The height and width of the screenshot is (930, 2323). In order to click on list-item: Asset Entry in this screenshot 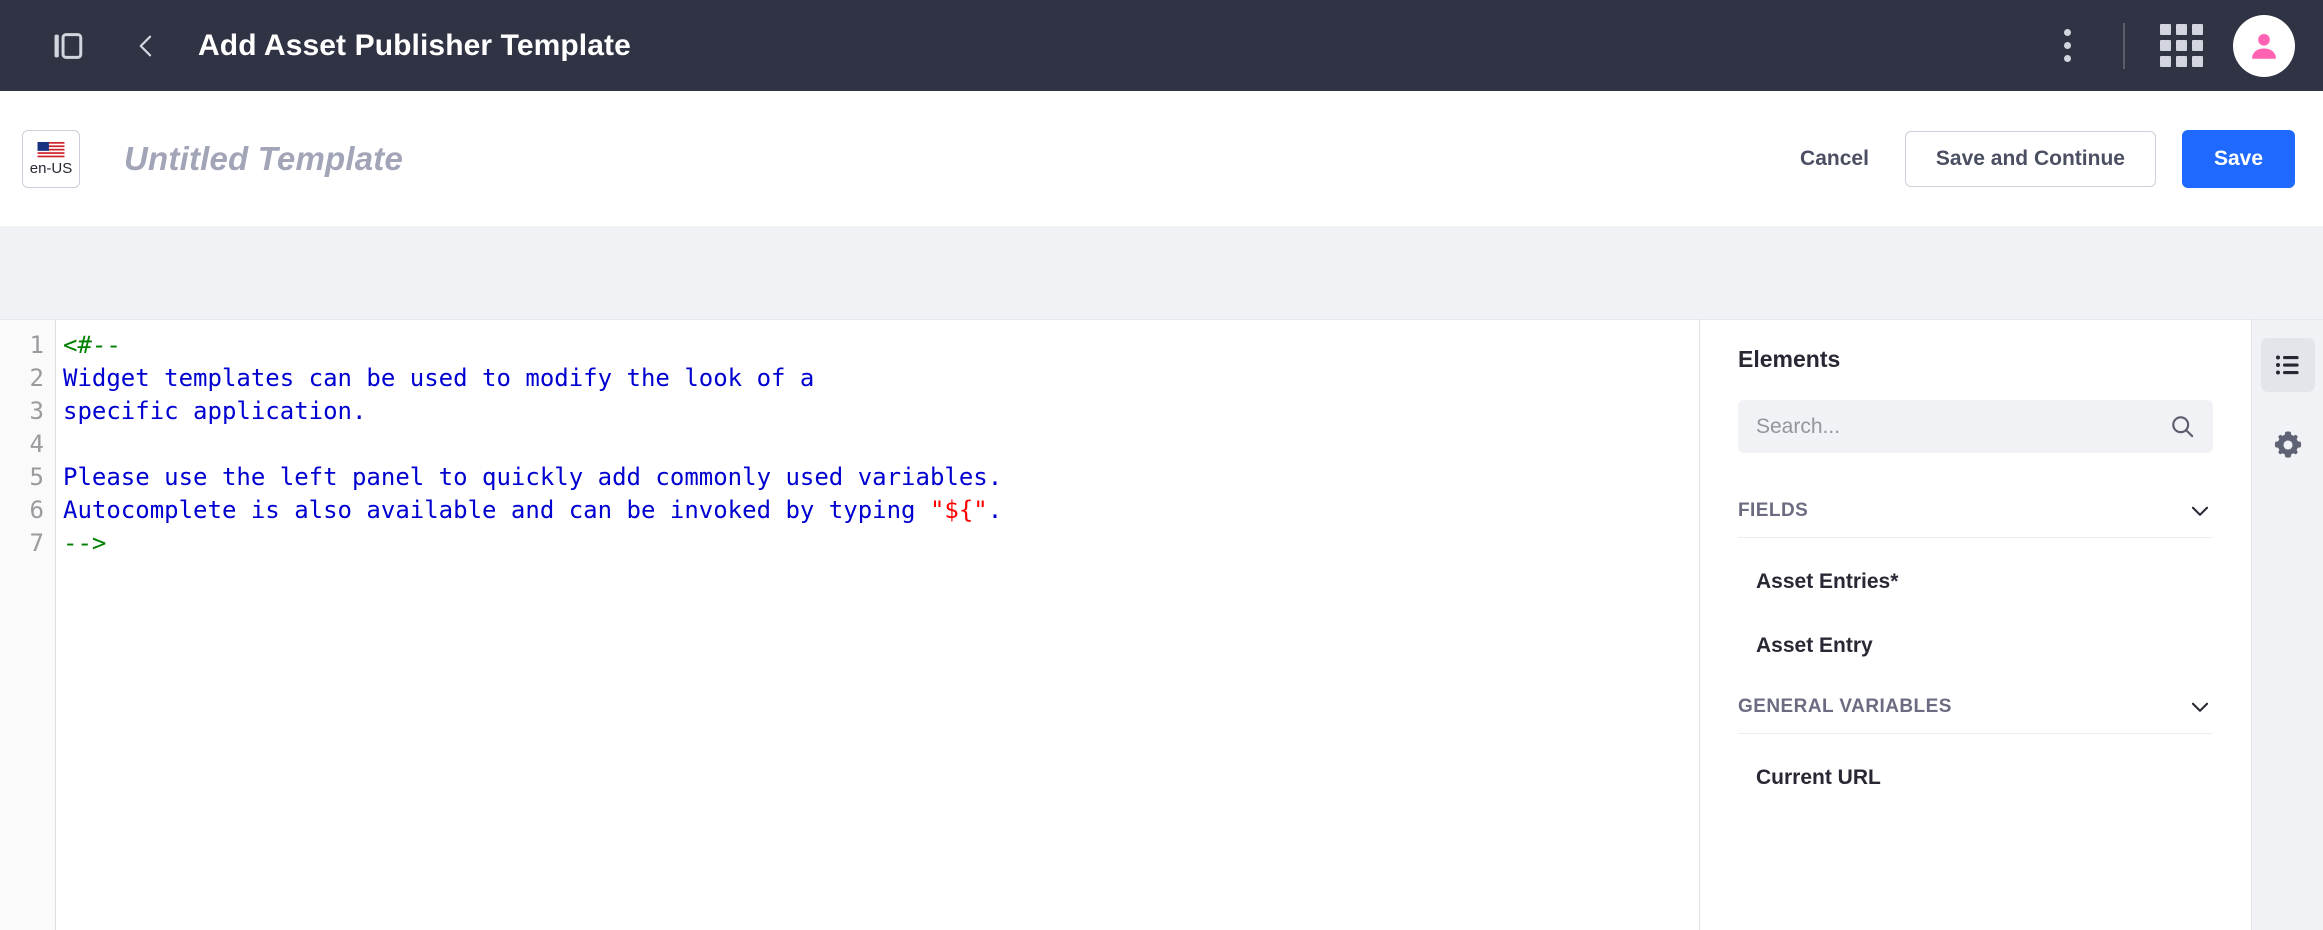, I will do `click(1975, 646)`.